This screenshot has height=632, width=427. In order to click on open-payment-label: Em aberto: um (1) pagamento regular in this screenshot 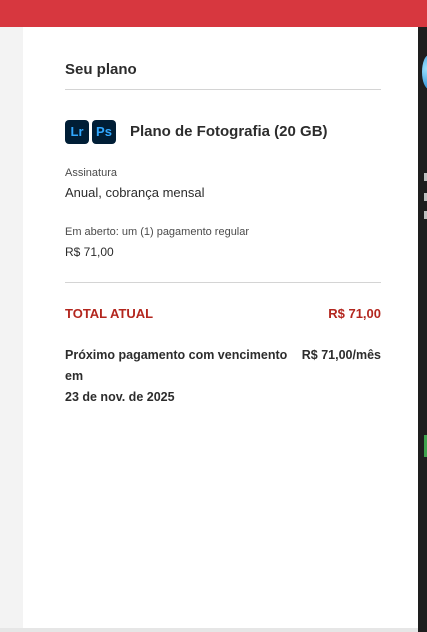, I will do `click(157, 232)`.